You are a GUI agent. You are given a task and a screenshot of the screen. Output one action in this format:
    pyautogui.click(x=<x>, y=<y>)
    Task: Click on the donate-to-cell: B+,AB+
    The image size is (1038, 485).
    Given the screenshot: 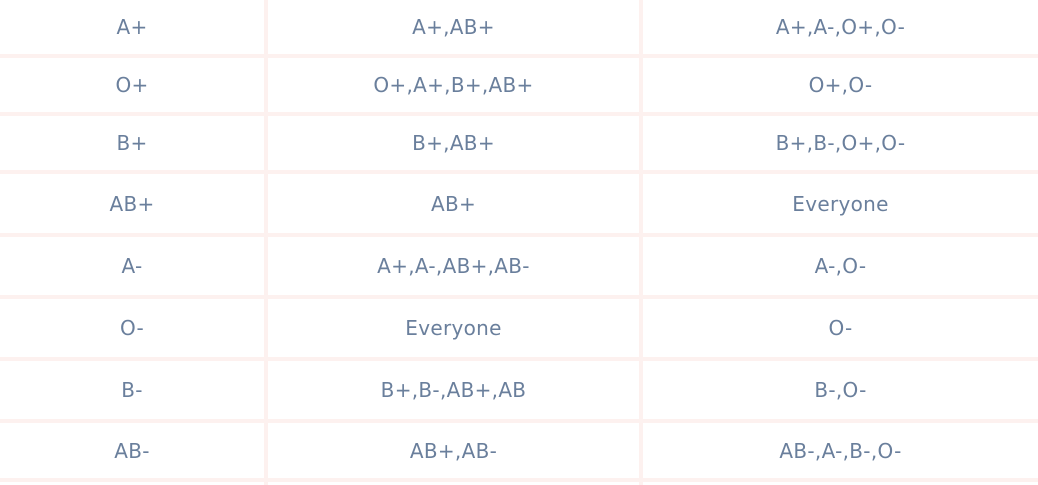 What is the action you would take?
    pyautogui.click(x=454, y=144)
    